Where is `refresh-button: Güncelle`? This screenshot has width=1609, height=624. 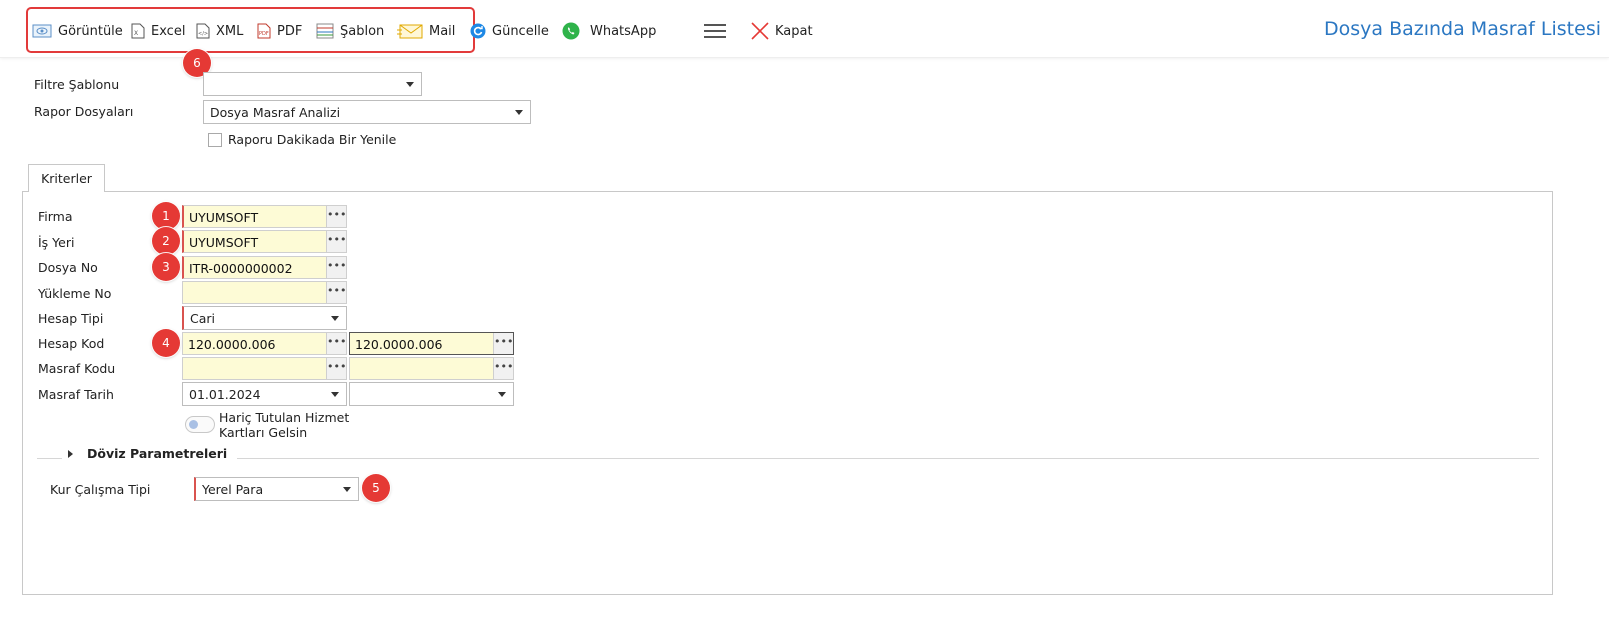
refresh-button: Güncelle is located at coordinates (509, 31).